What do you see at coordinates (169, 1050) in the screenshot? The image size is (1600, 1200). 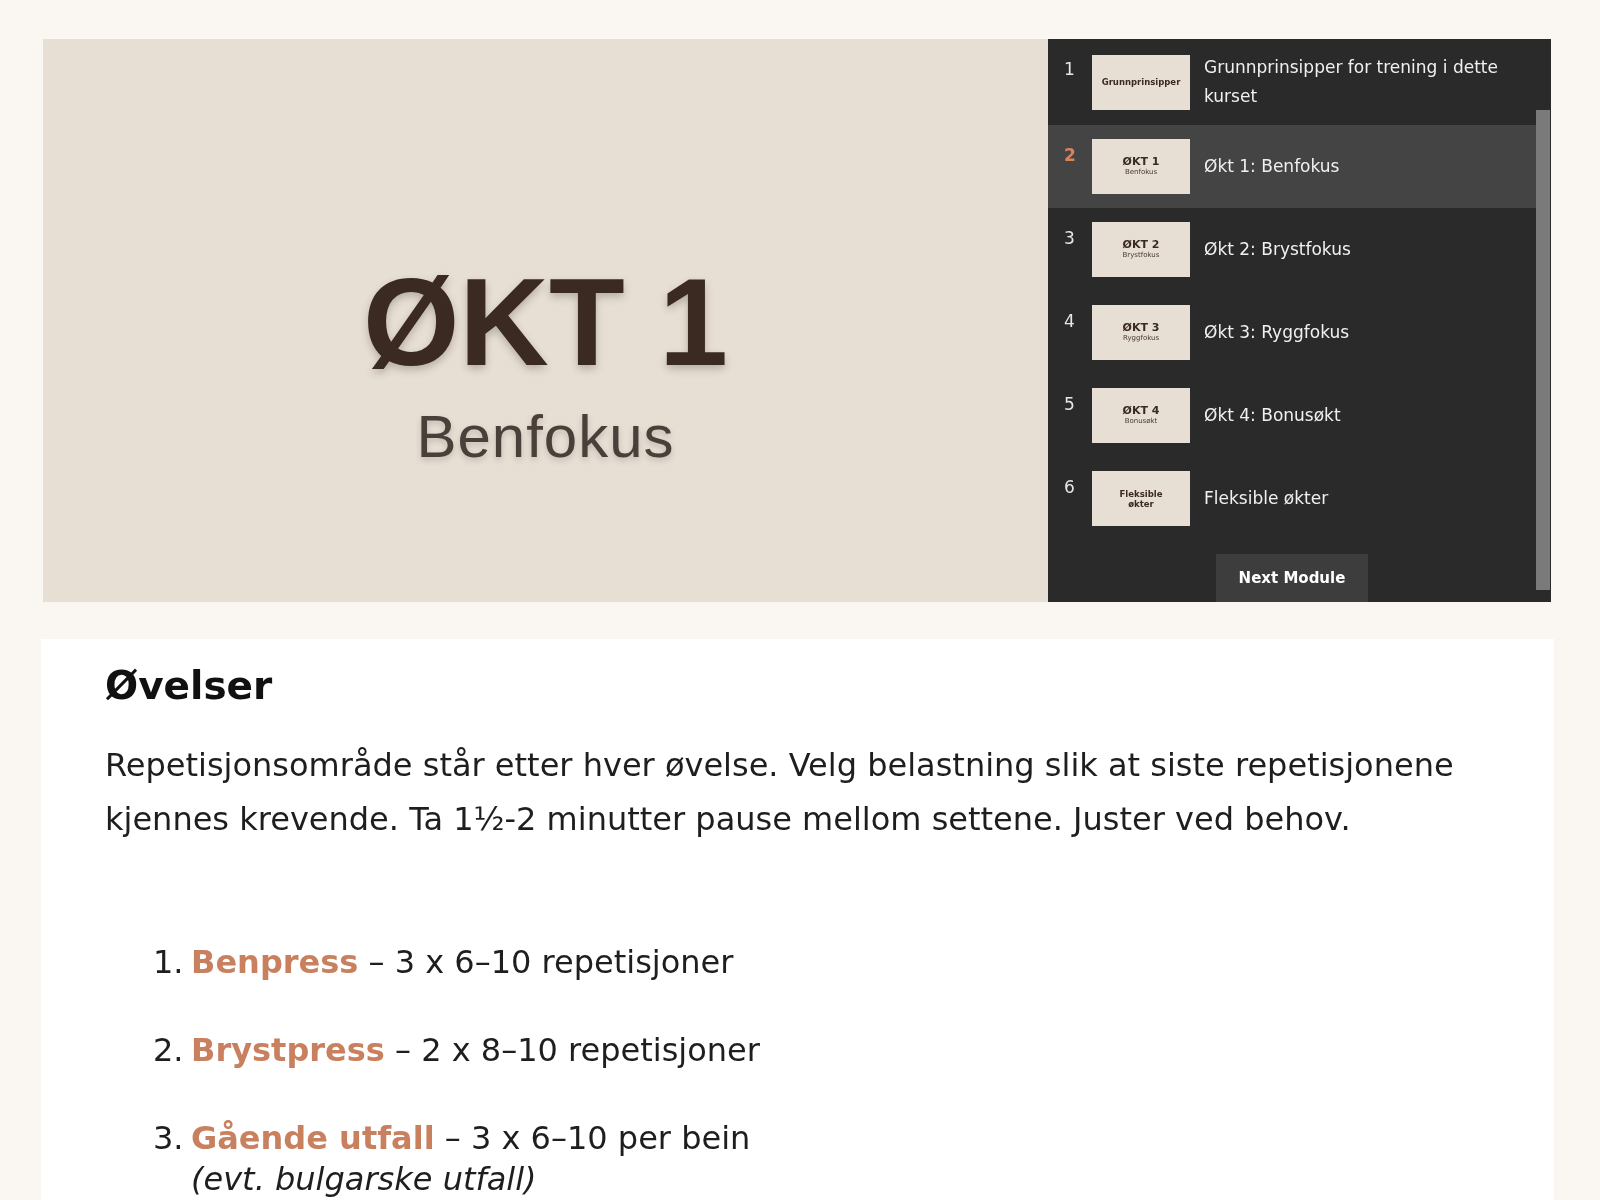 I see `list-number: 2.` at bounding box center [169, 1050].